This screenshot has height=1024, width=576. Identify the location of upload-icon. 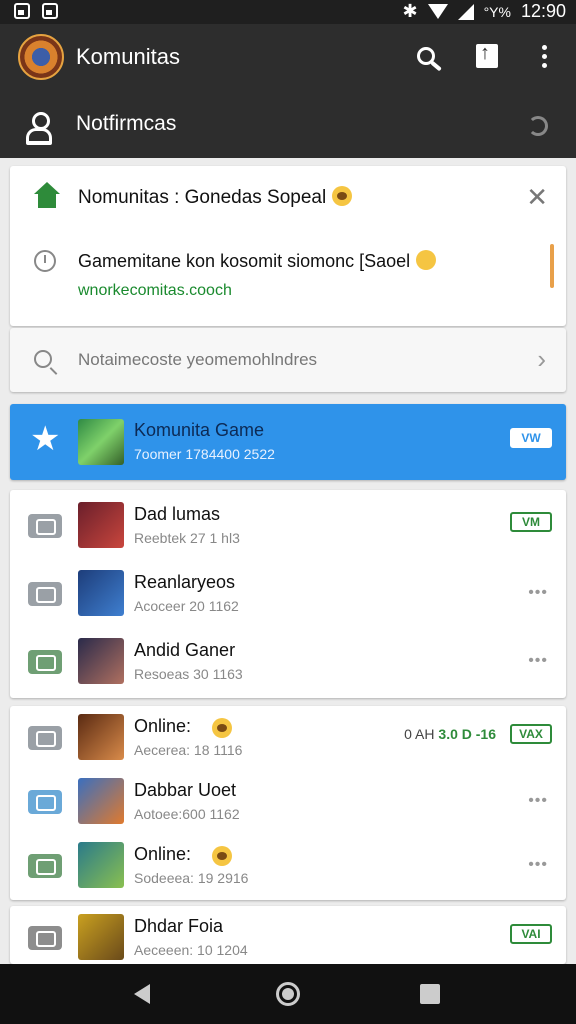
(487, 55).